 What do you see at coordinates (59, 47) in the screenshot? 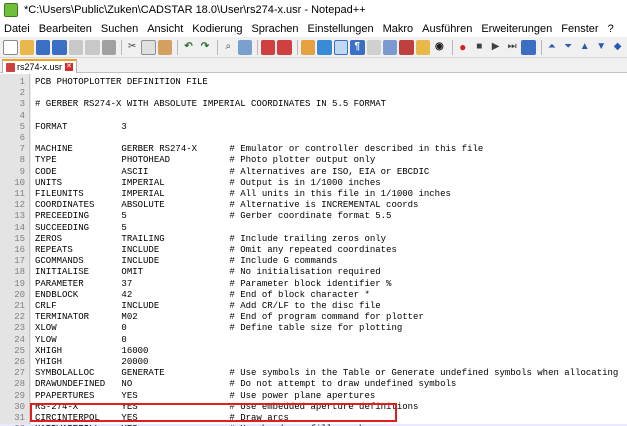
I see `save-all-icon` at bounding box center [59, 47].